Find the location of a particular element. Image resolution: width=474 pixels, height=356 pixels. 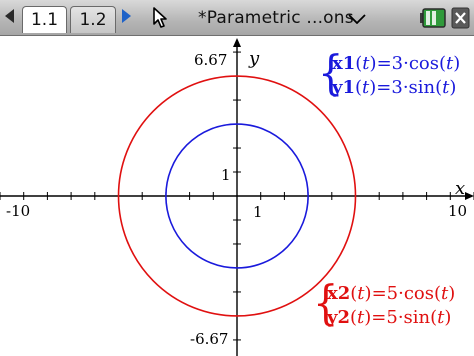

x-min-label: -10 is located at coordinates (18, 211).